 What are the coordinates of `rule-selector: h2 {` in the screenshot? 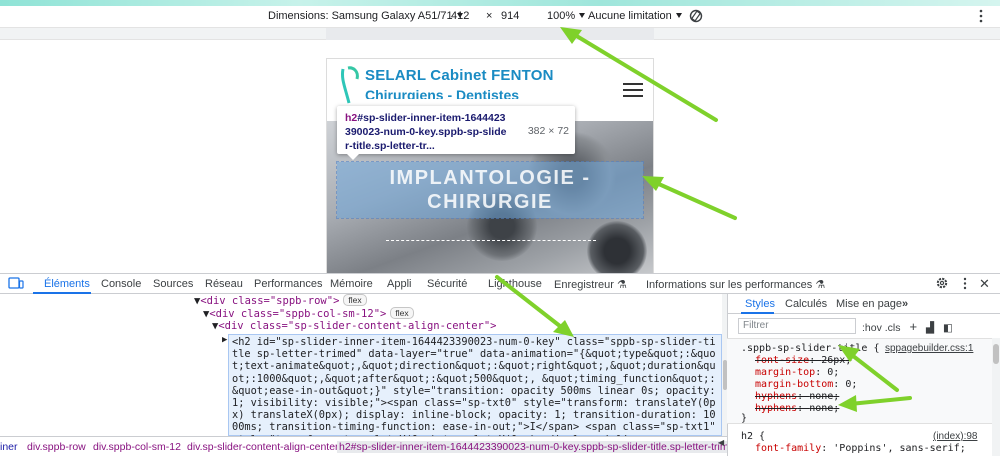 It's located at (753, 437).